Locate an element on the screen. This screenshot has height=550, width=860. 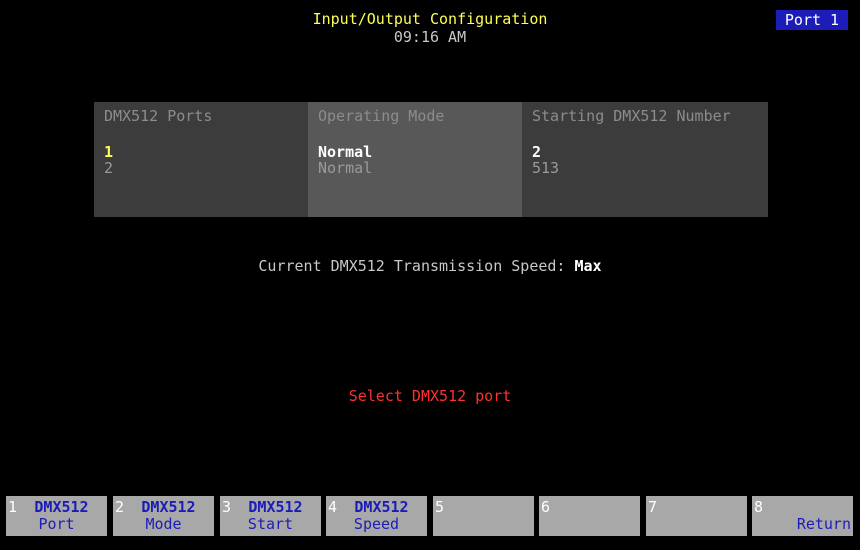
softkey-dmx512-start: 3 DMX512 Start is located at coordinates (270, 516).